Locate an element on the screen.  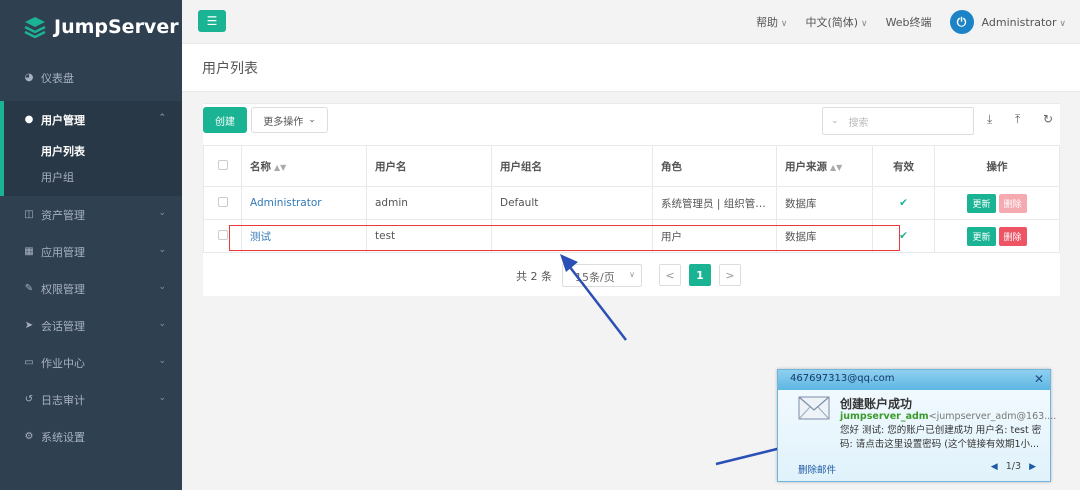
envelope-icon is located at coordinates (814, 408).